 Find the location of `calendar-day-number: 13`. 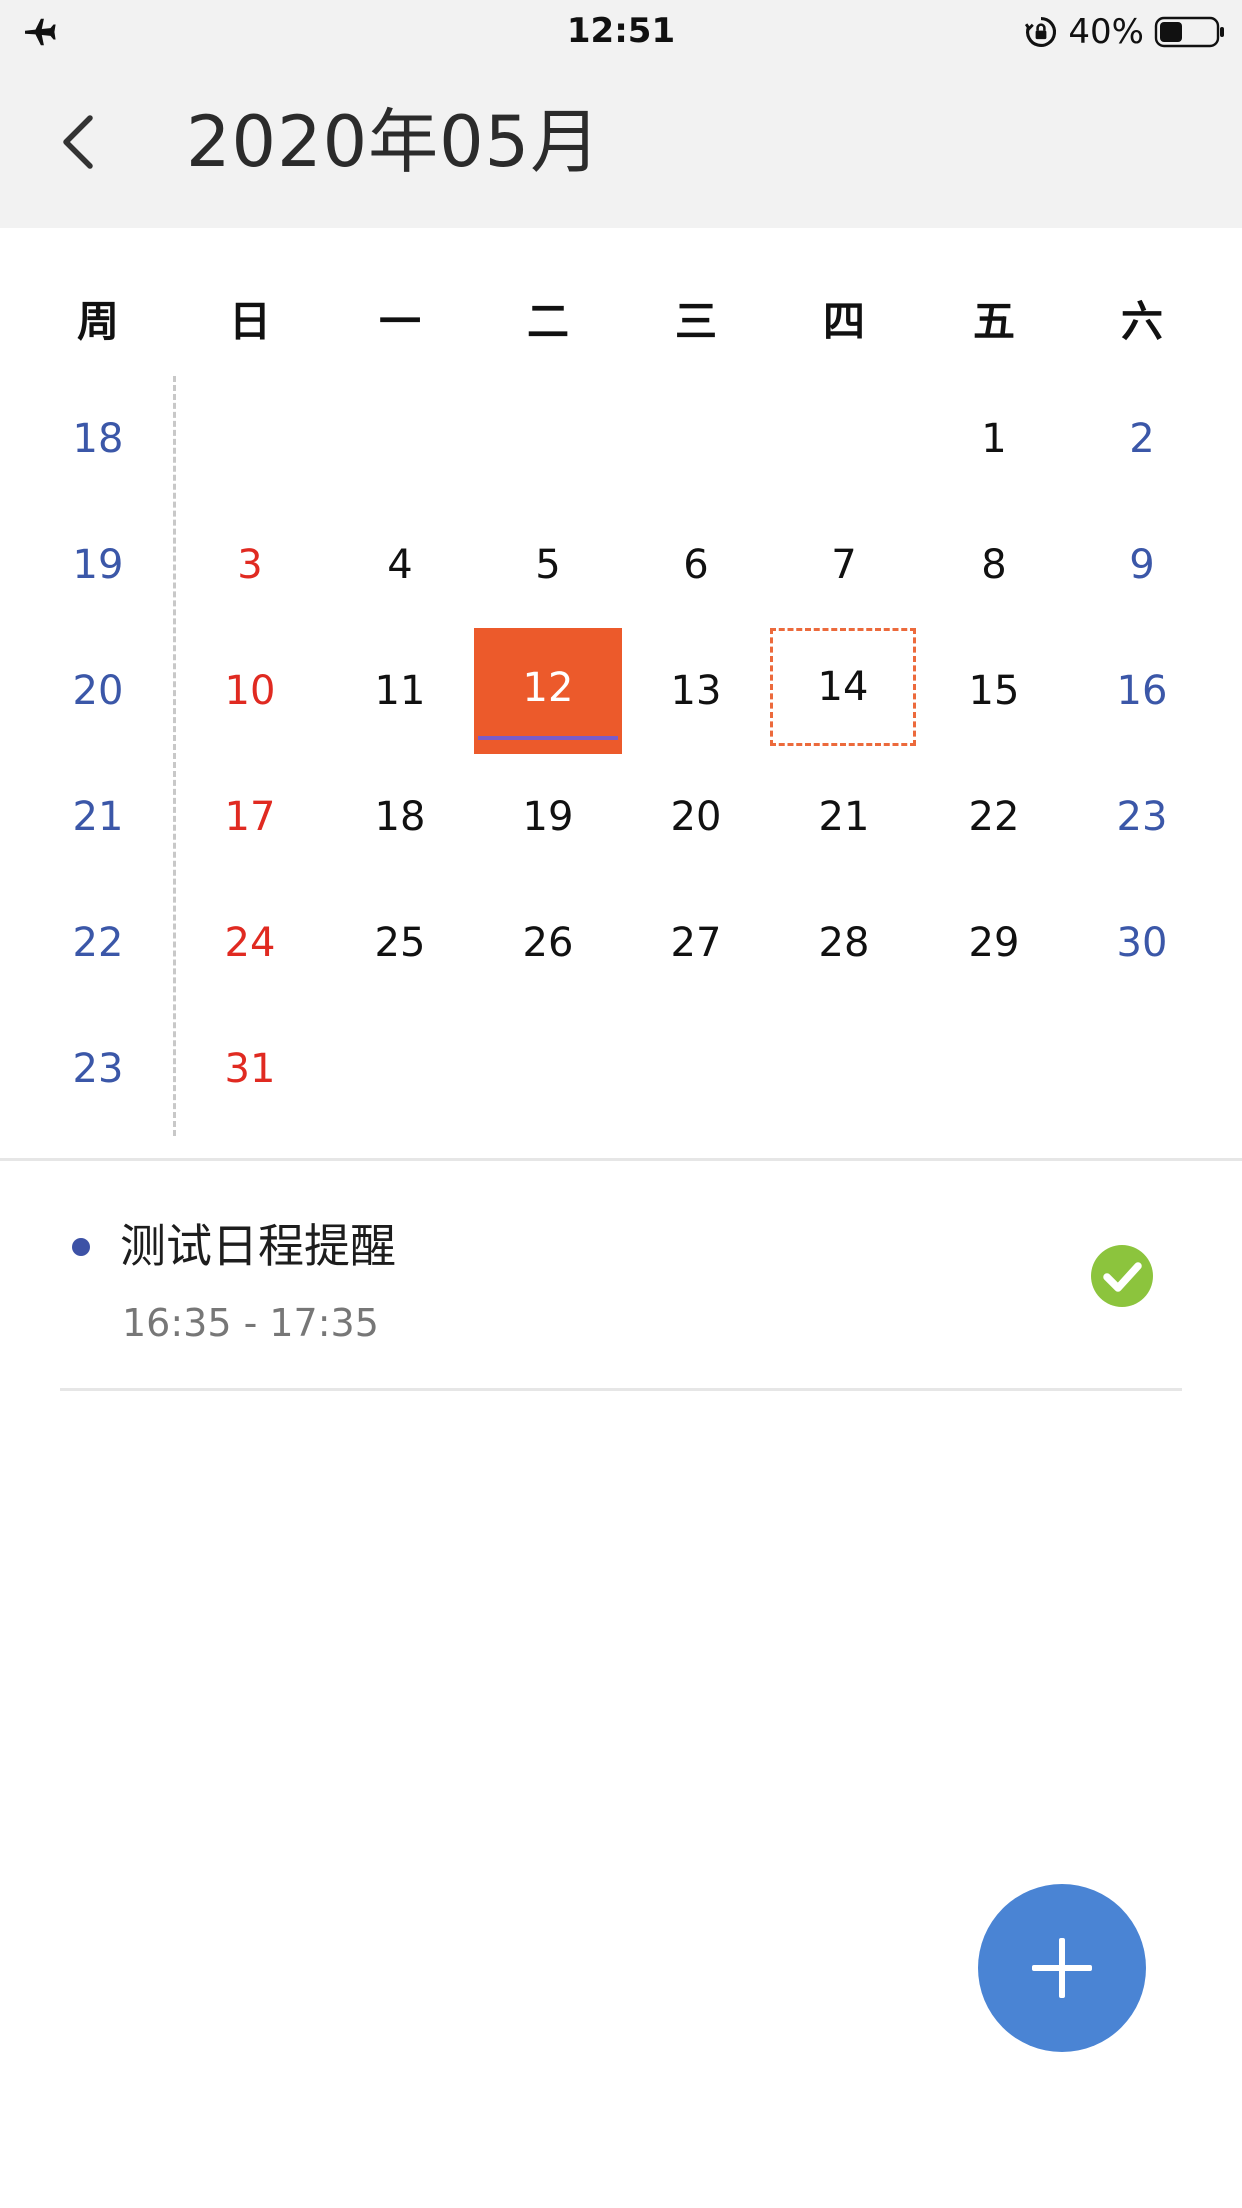

calendar-day-number: 13 is located at coordinates (696, 691).